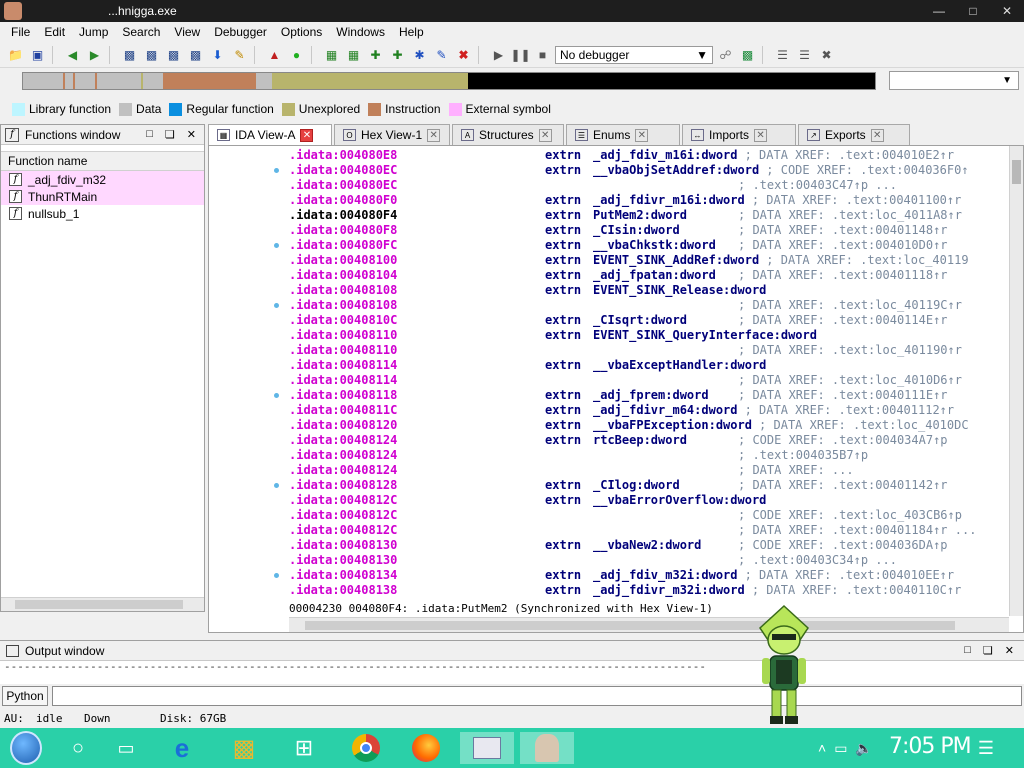  Describe the element at coordinates (1016, 381) in the screenshot. I see `disasm-vscrollbar` at that location.